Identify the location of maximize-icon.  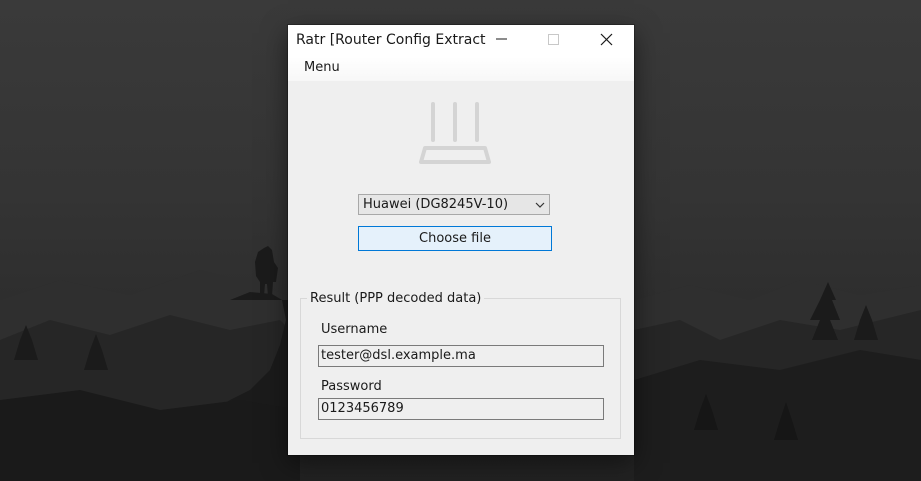
(553, 39).